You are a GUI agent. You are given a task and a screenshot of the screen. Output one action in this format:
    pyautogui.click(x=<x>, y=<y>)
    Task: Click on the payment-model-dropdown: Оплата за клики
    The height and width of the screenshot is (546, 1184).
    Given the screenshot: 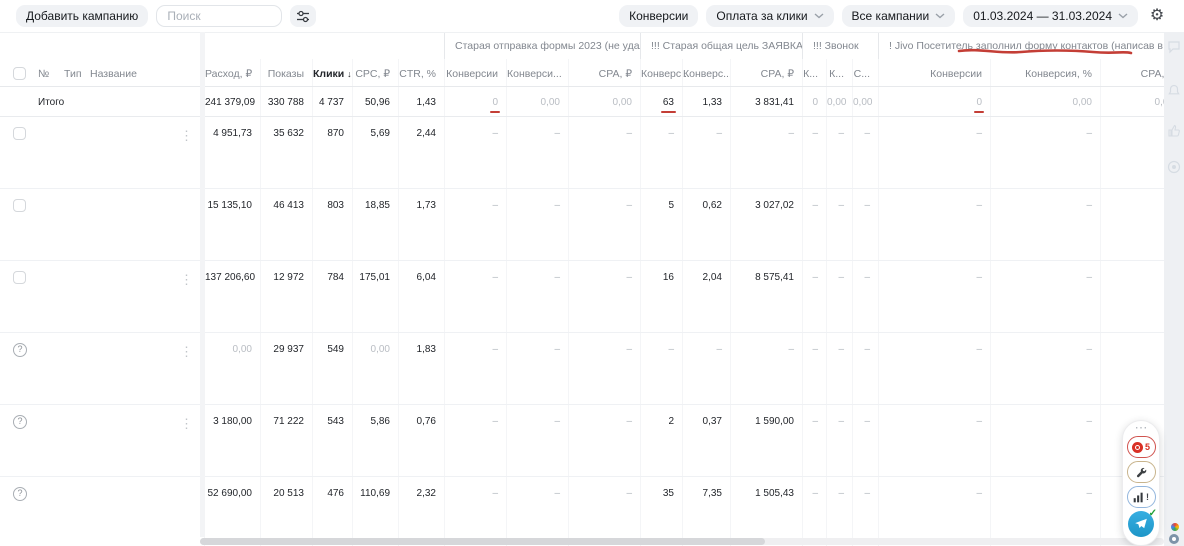 What is the action you would take?
    pyautogui.click(x=770, y=16)
    